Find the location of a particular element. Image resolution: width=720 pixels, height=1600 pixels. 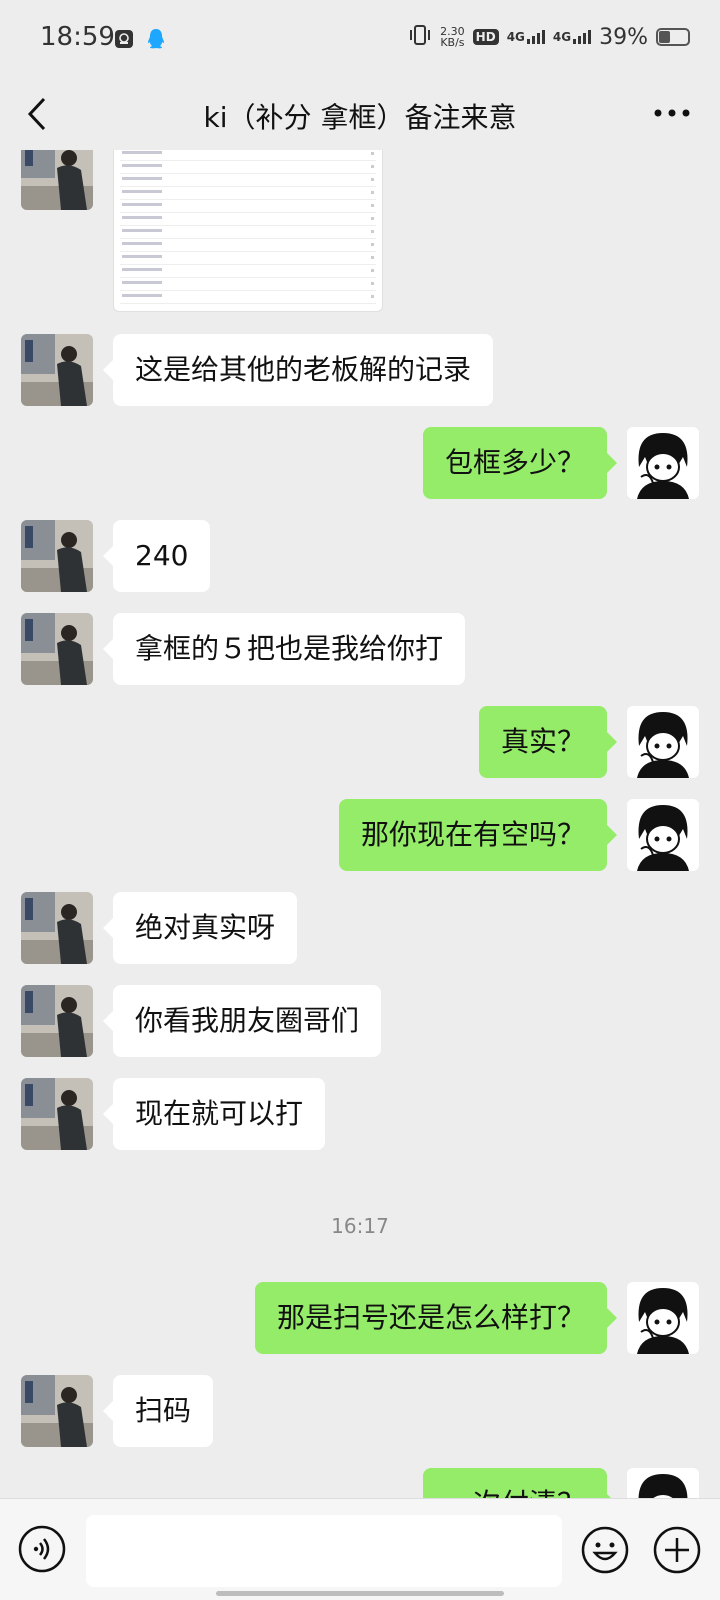

input-bar is located at coordinates (360, 1549).